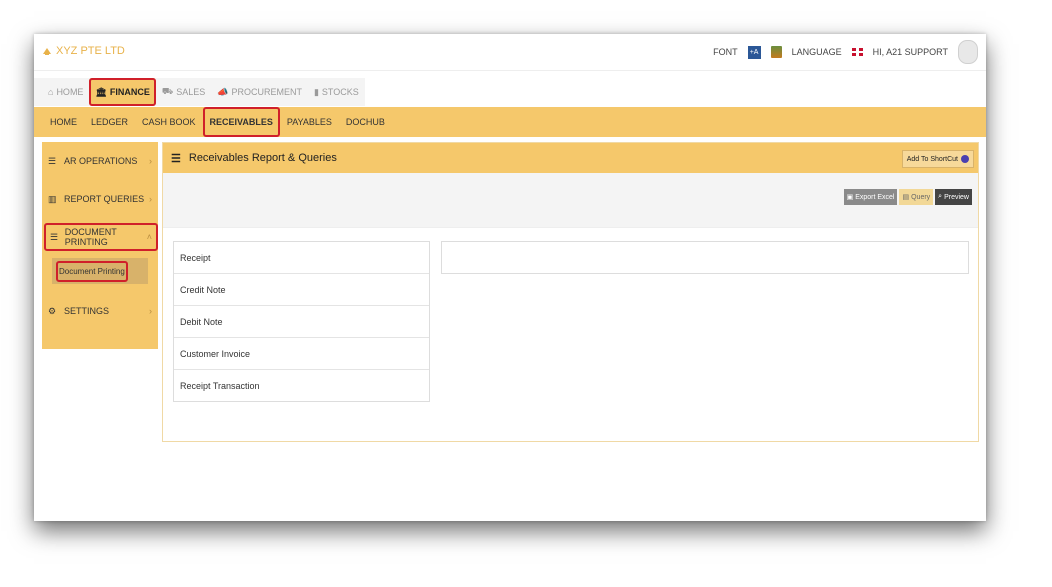 The image size is (1052, 587). What do you see at coordinates (52, 198) in the screenshot?
I see `bar-chart-icon: ▥` at bounding box center [52, 198].